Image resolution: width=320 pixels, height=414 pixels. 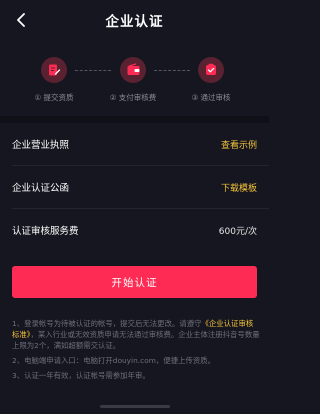 I want to click on page-title: 企业认证, so click(x=134, y=22).